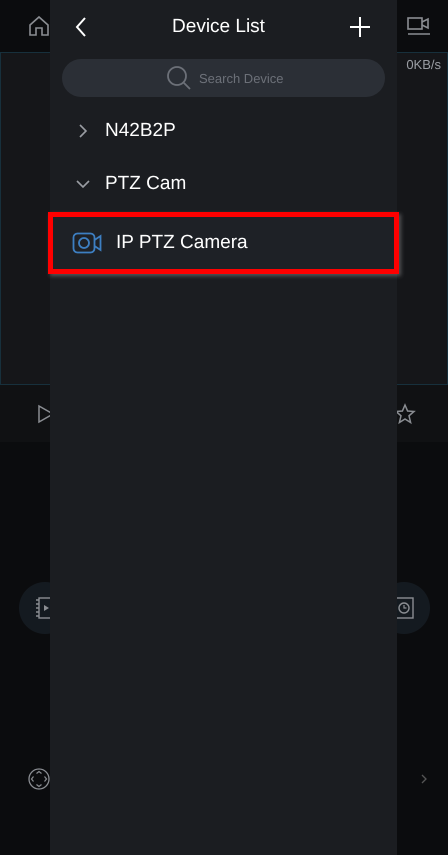 The height and width of the screenshot is (855, 448). What do you see at coordinates (223, 78) in the screenshot?
I see `search-field: Search Device` at bounding box center [223, 78].